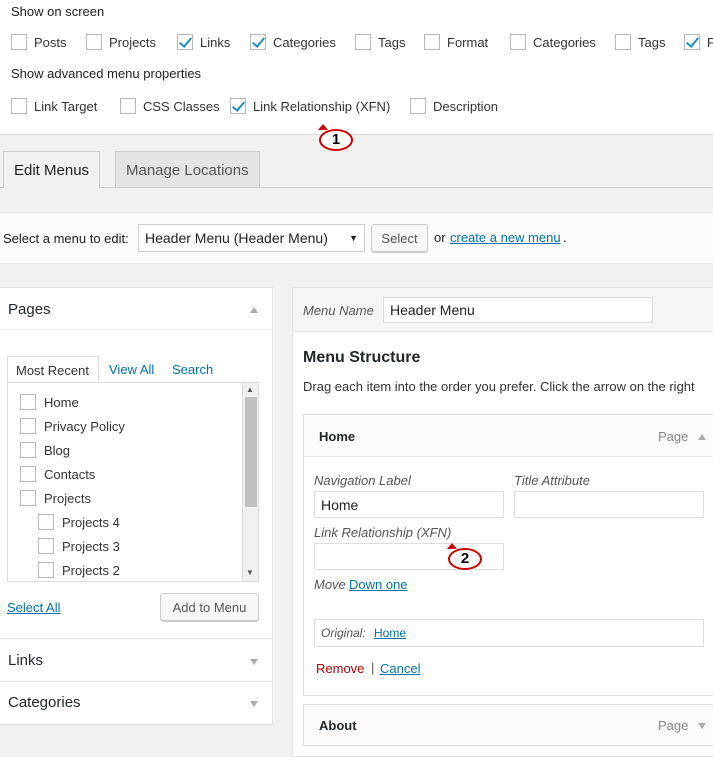  What do you see at coordinates (52, 169) in the screenshot?
I see `tab-edit-menus: Edit Menus` at bounding box center [52, 169].